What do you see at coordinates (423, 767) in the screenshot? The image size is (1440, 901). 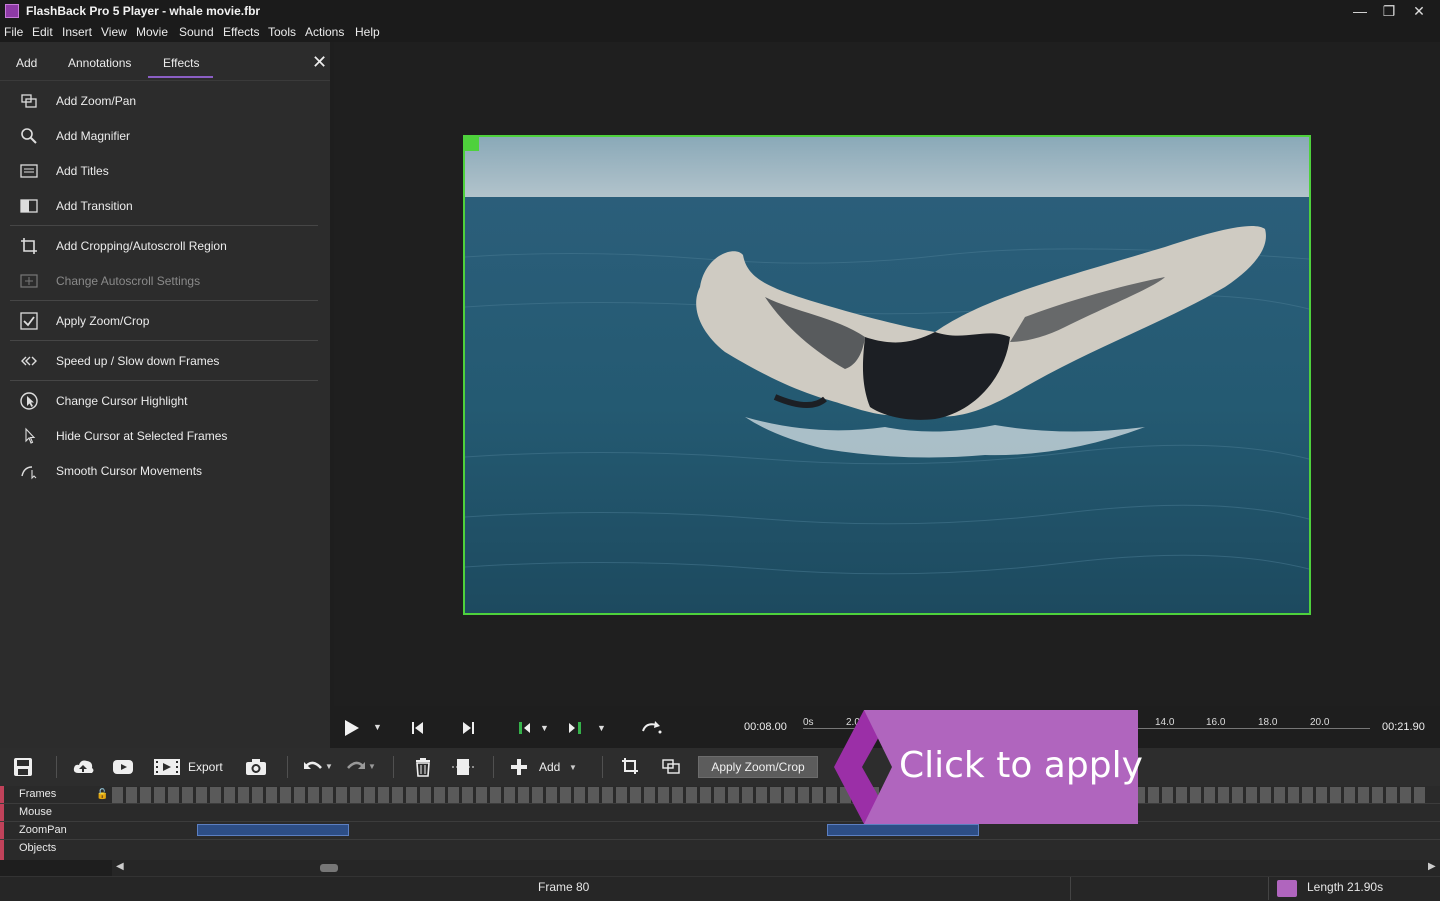 I see `delete-icon` at bounding box center [423, 767].